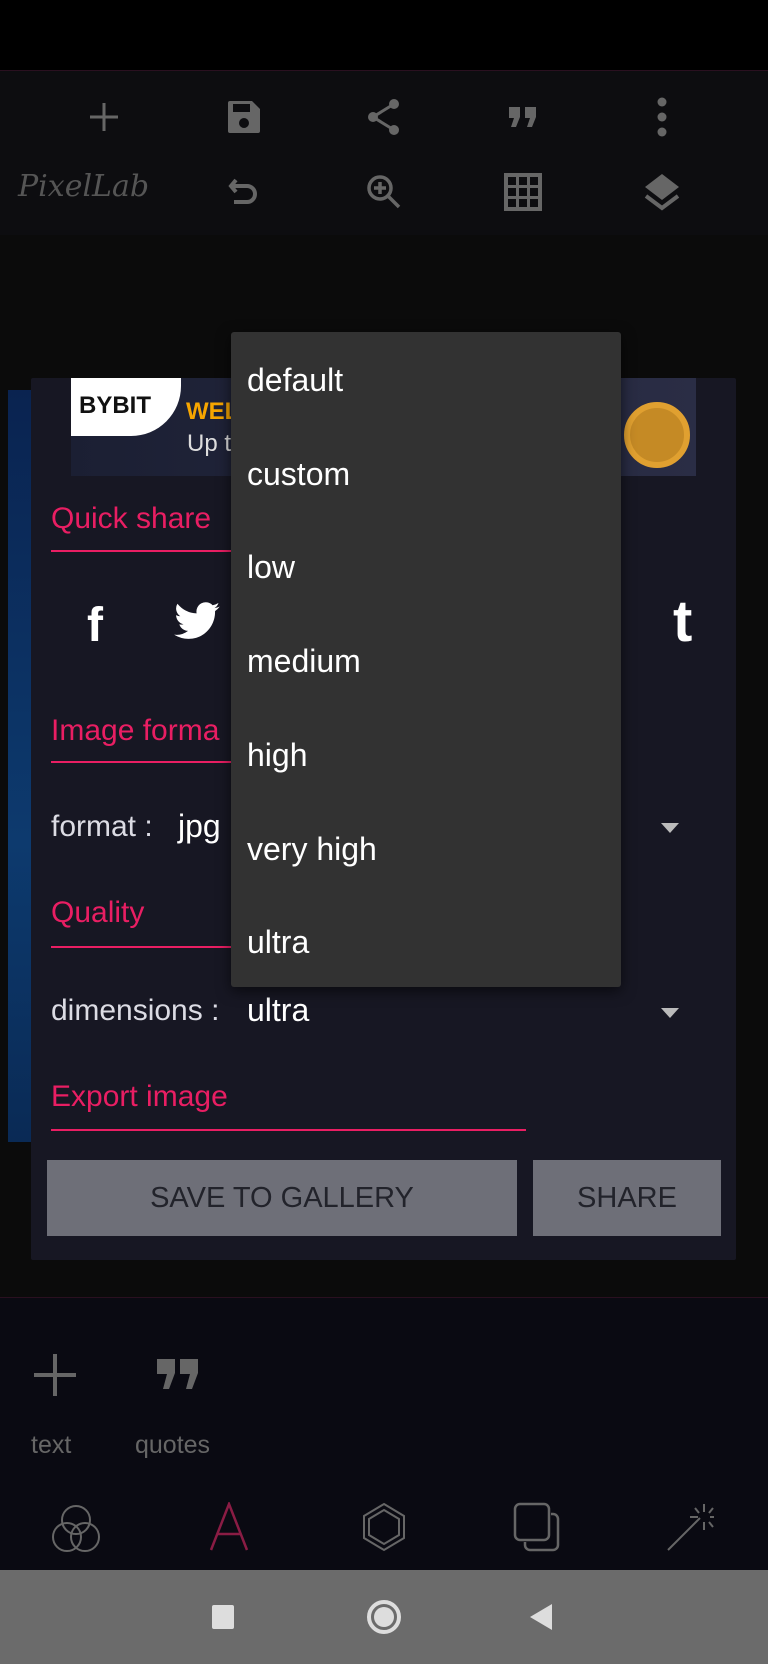 The width and height of the screenshot is (768, 1664). What do you see at coordinates (682, 621) in the screenshot?
I see `tumblr-icon: t` at bounding box center [682, 621].